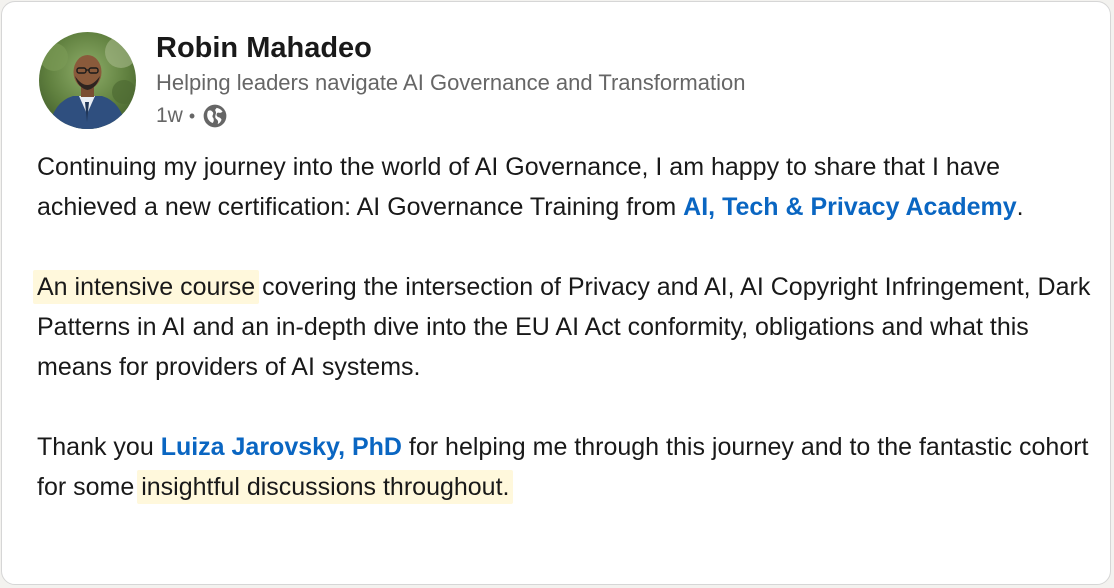 Image resolution: width=1114 pixels, height=588 pixels. I want to click on highlighted-text: An intensive course, so click(146, 287).